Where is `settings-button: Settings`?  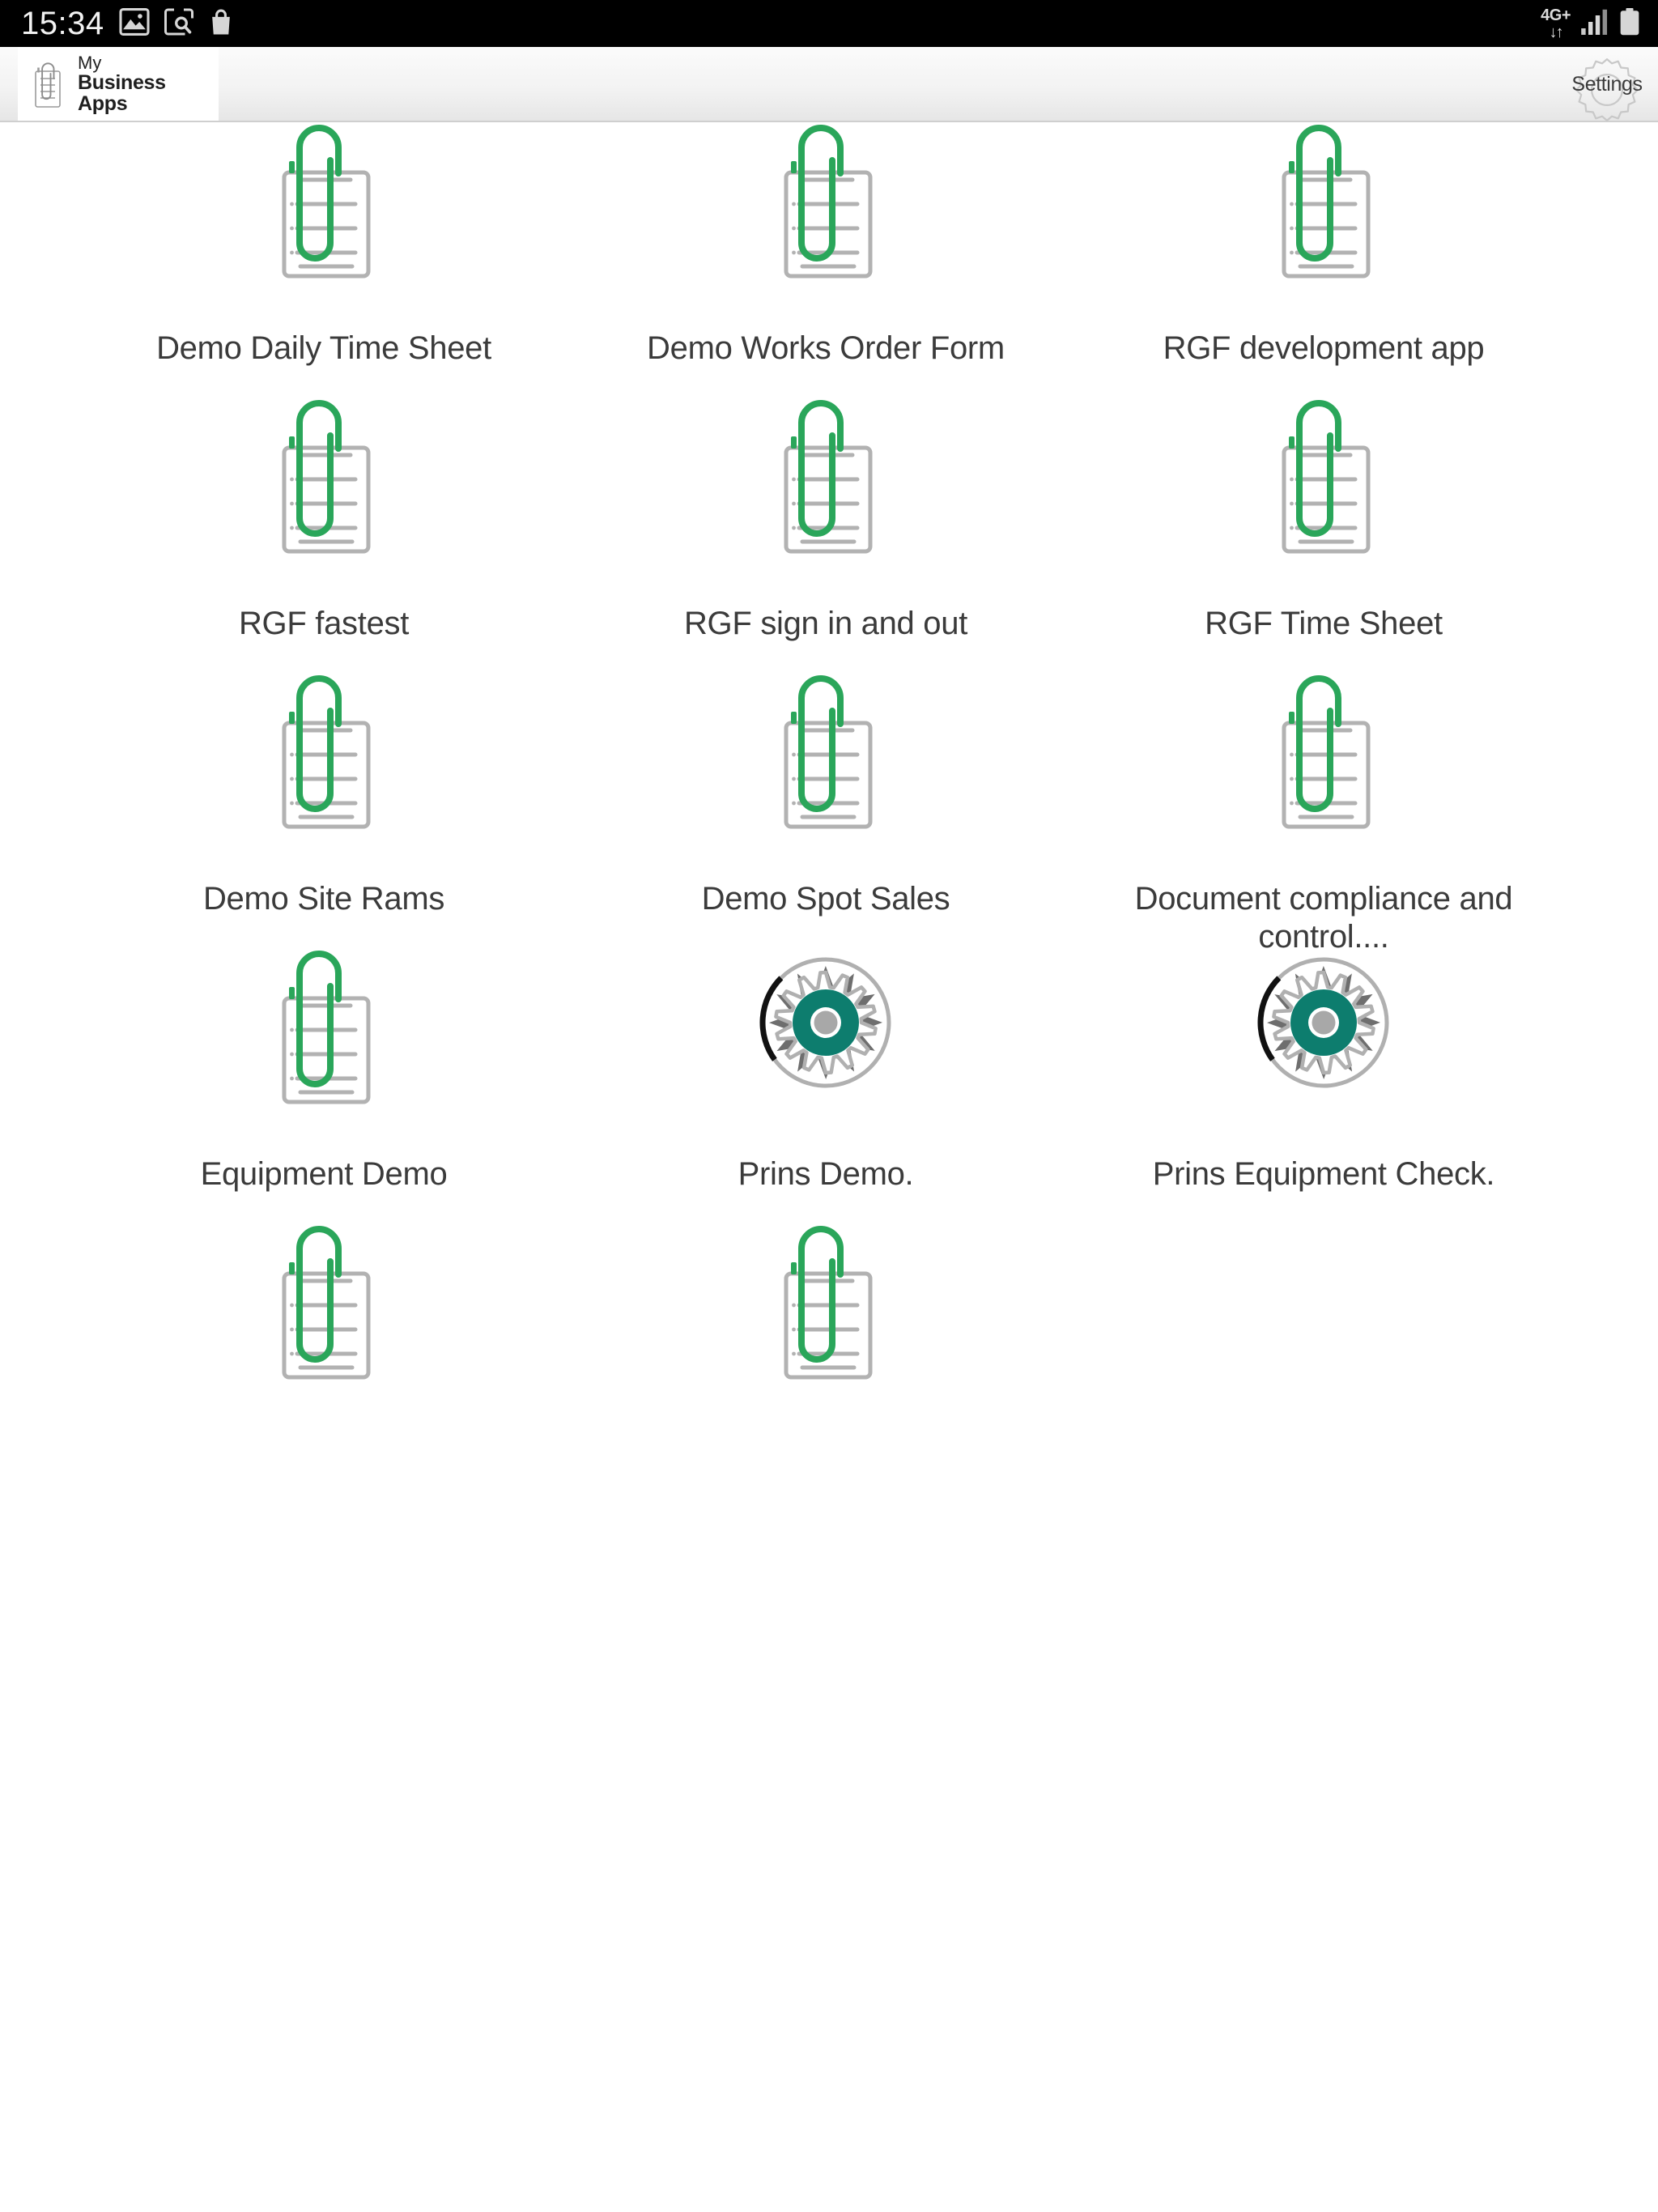
settings-button: Settings is located at coordinates (1607, 87).